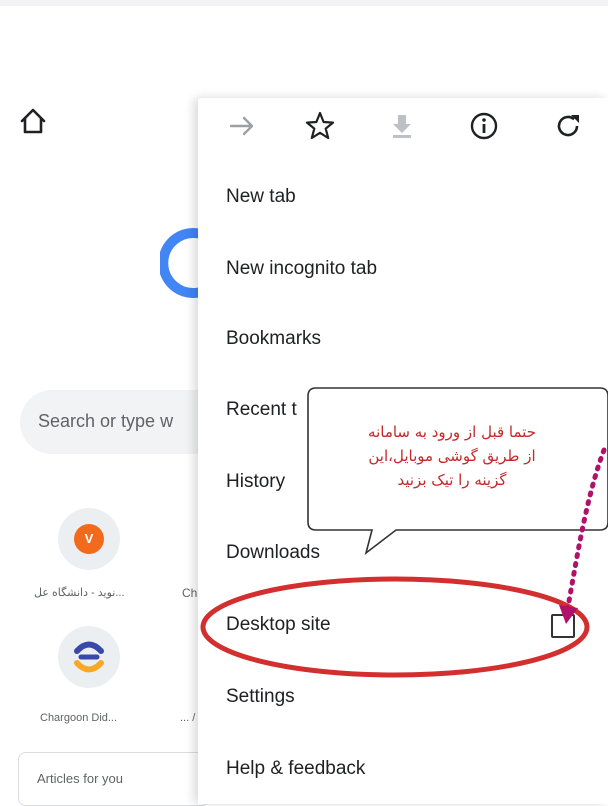 The width and height of the screenshot is (608, 806). I want to click on menu-item-downloads: Downloads, so click(273, 553).